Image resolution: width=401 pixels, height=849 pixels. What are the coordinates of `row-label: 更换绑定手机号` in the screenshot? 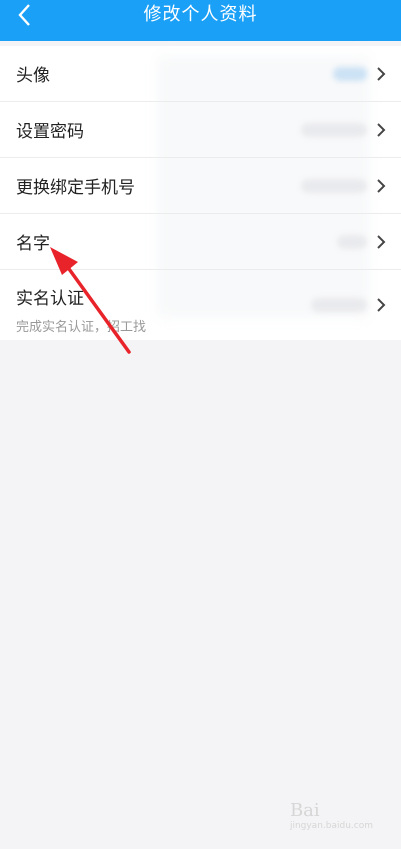 It's located at (75, 188).